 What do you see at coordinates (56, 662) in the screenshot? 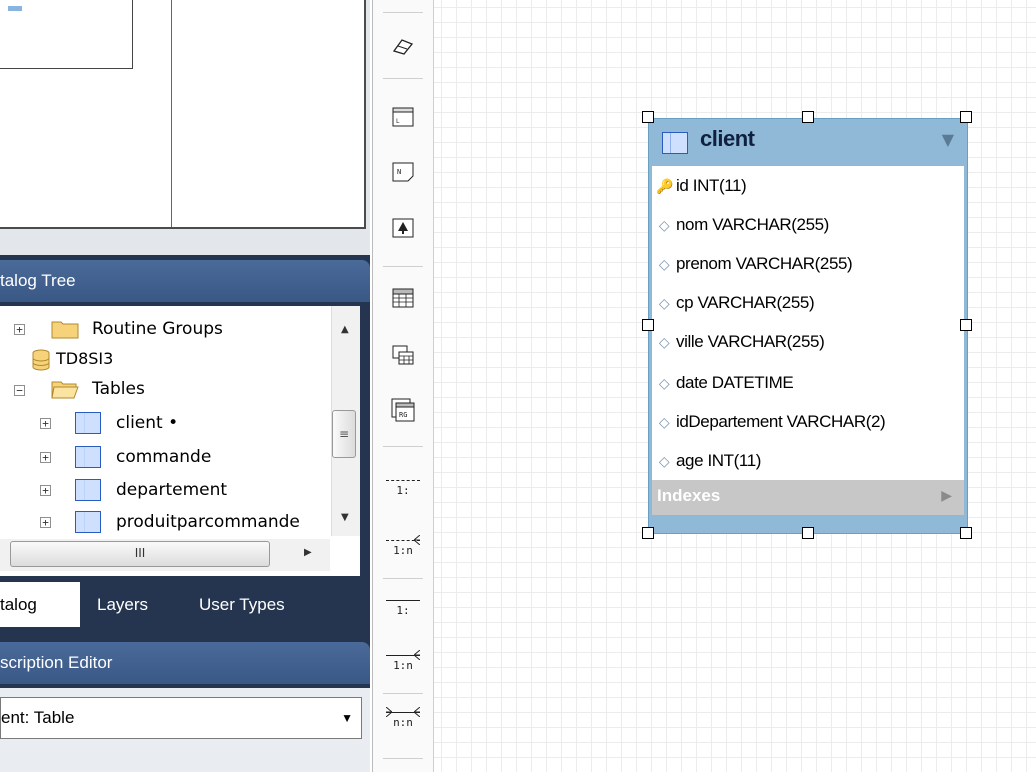
I see `description-editor-title: scription Editor` at bounding box center [56, 662].